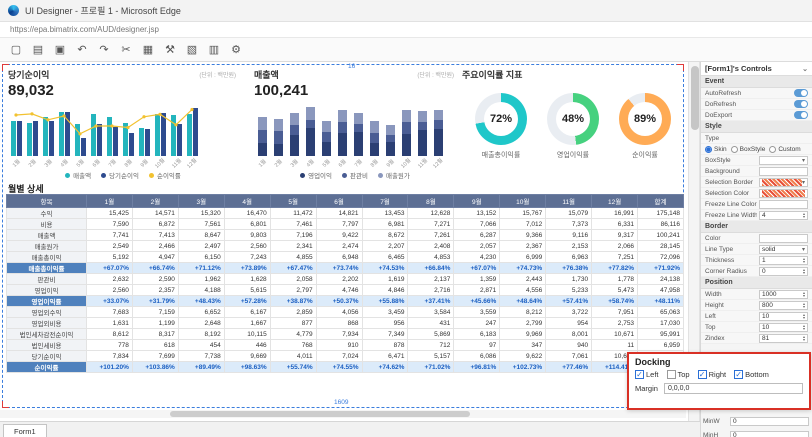  Describe the element at coordinates (769, 421) in the screenshot. I see `minw-input: 0` at that location.